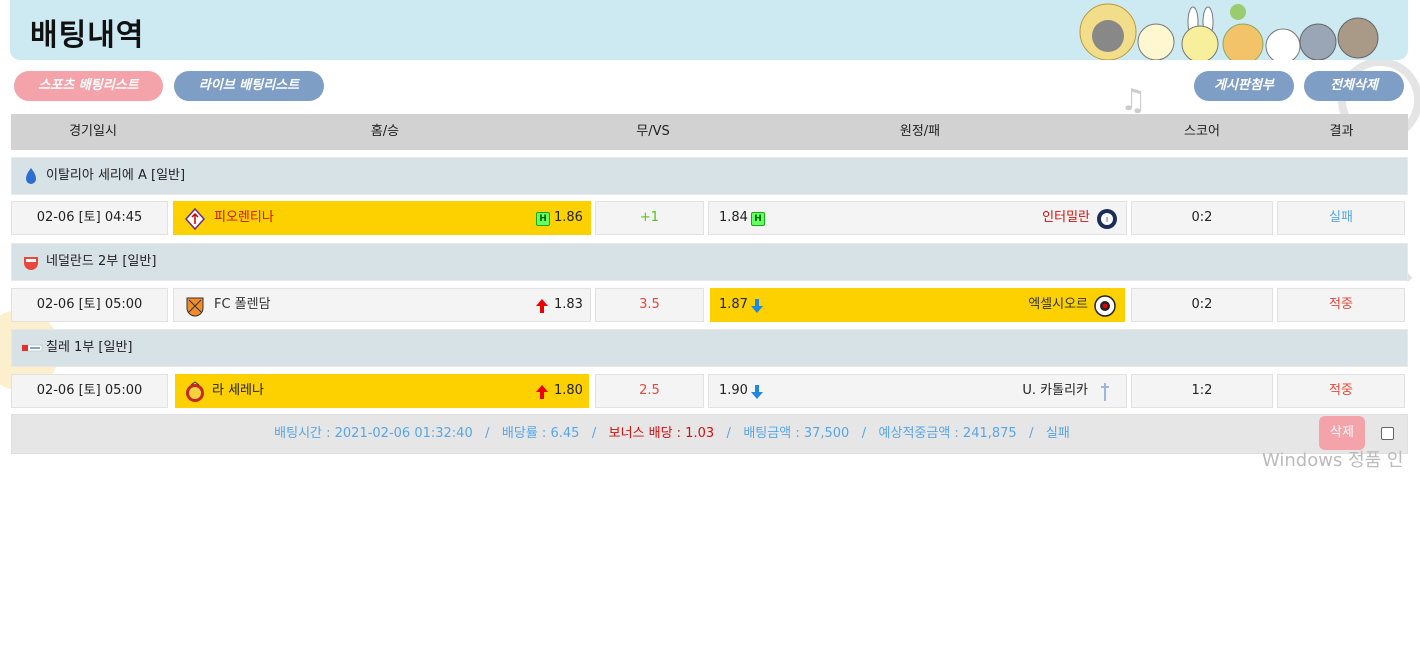  I want to click on away-odds: 1.87, so click(733, 304).